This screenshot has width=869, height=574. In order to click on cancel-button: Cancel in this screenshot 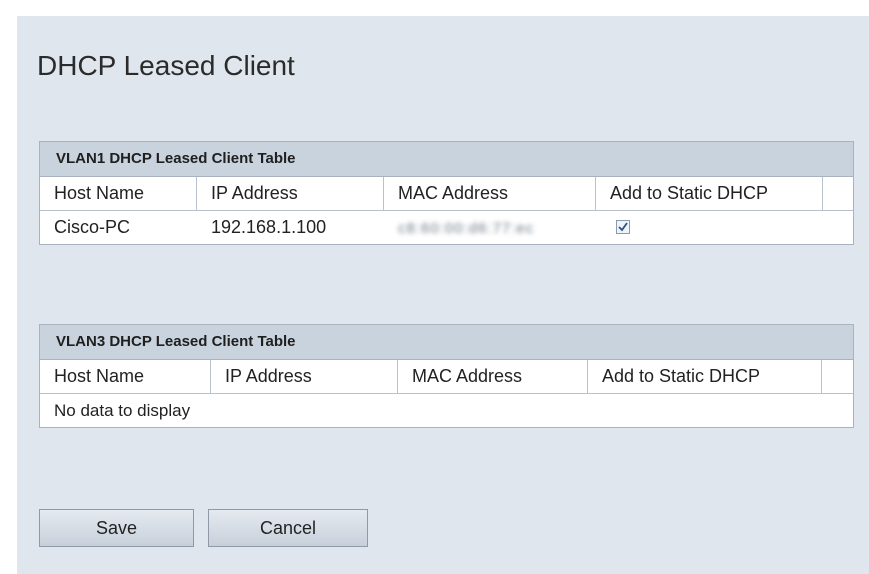, I will do `click(288, 528)`.